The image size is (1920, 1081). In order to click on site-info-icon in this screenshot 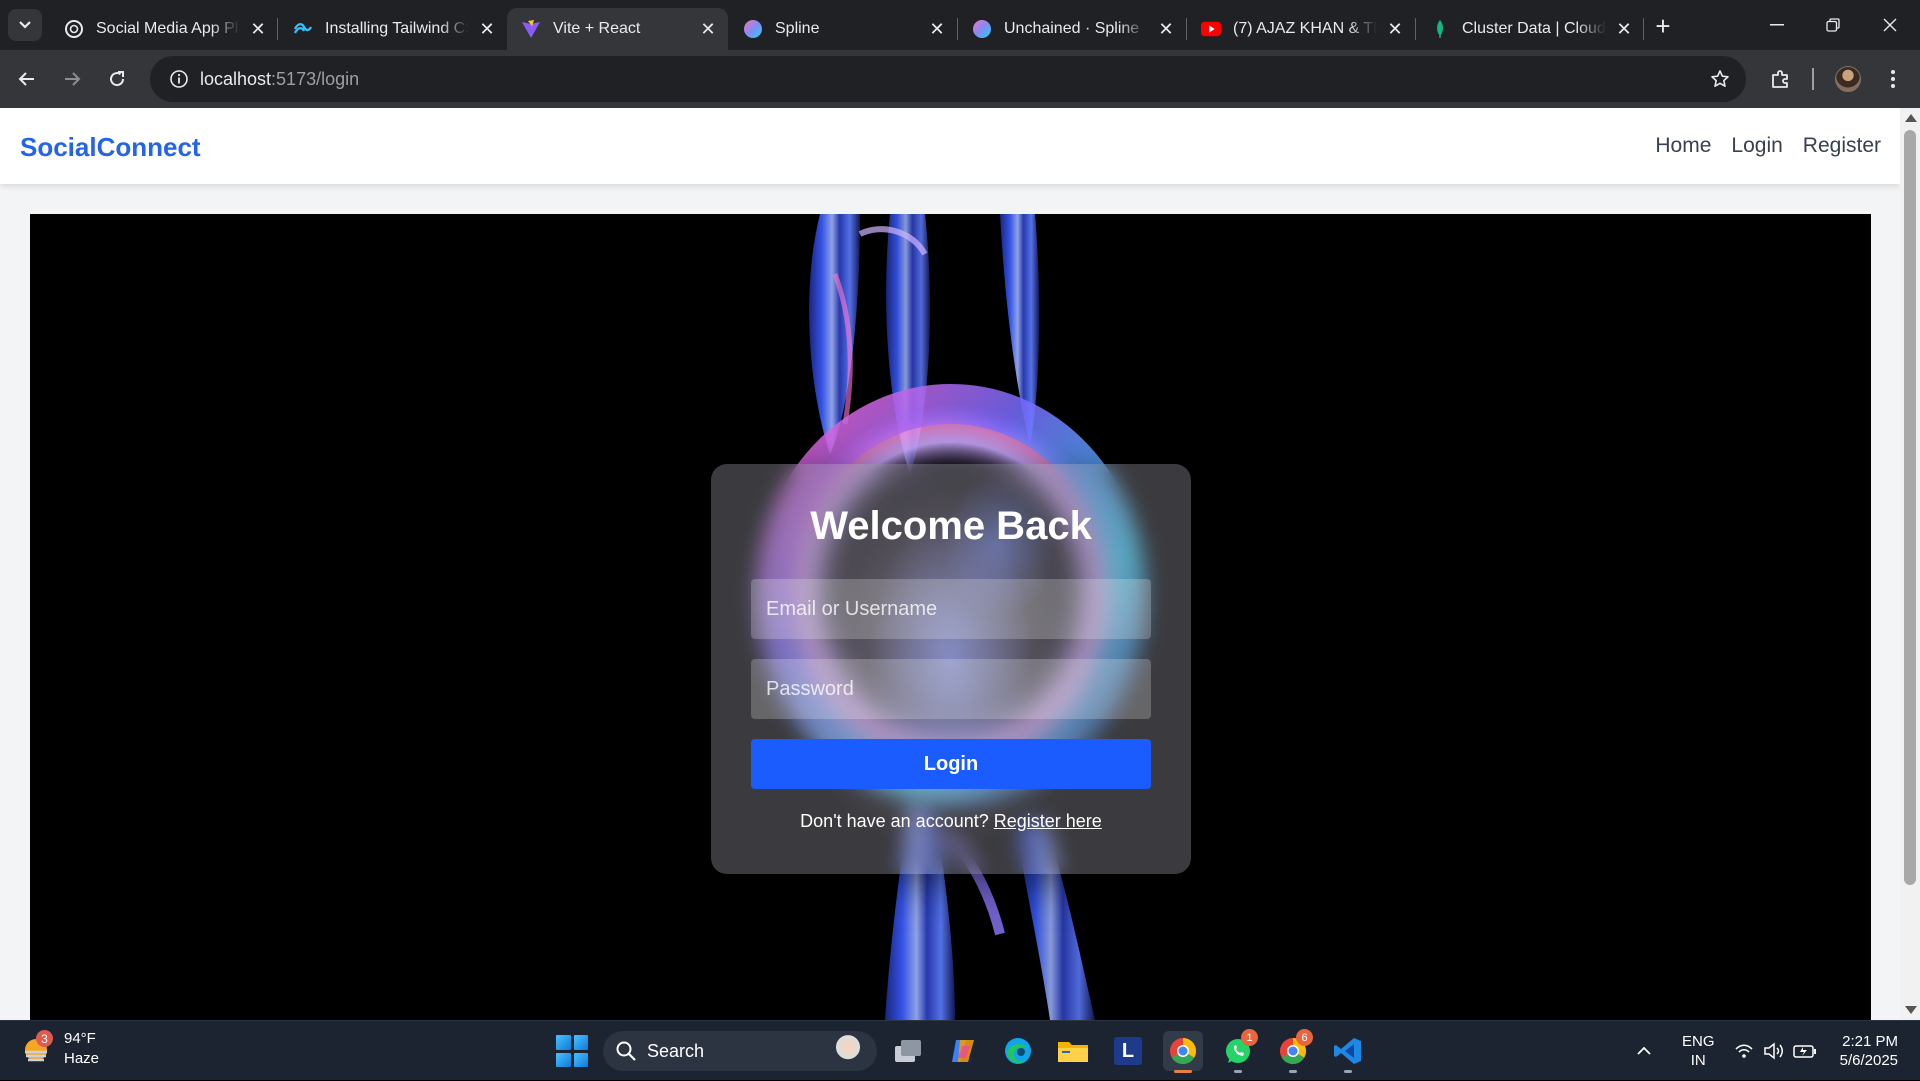, I will do `click(179, 79)`.